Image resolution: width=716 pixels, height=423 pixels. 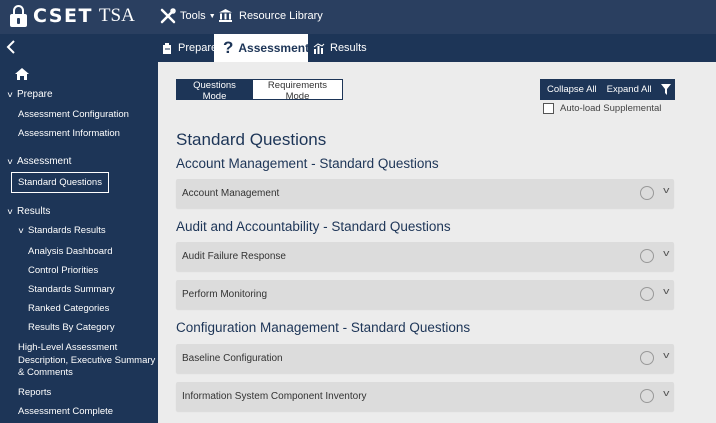 I want to click on questions-mode-button: Questions Mode, so click(x=214, y=90).